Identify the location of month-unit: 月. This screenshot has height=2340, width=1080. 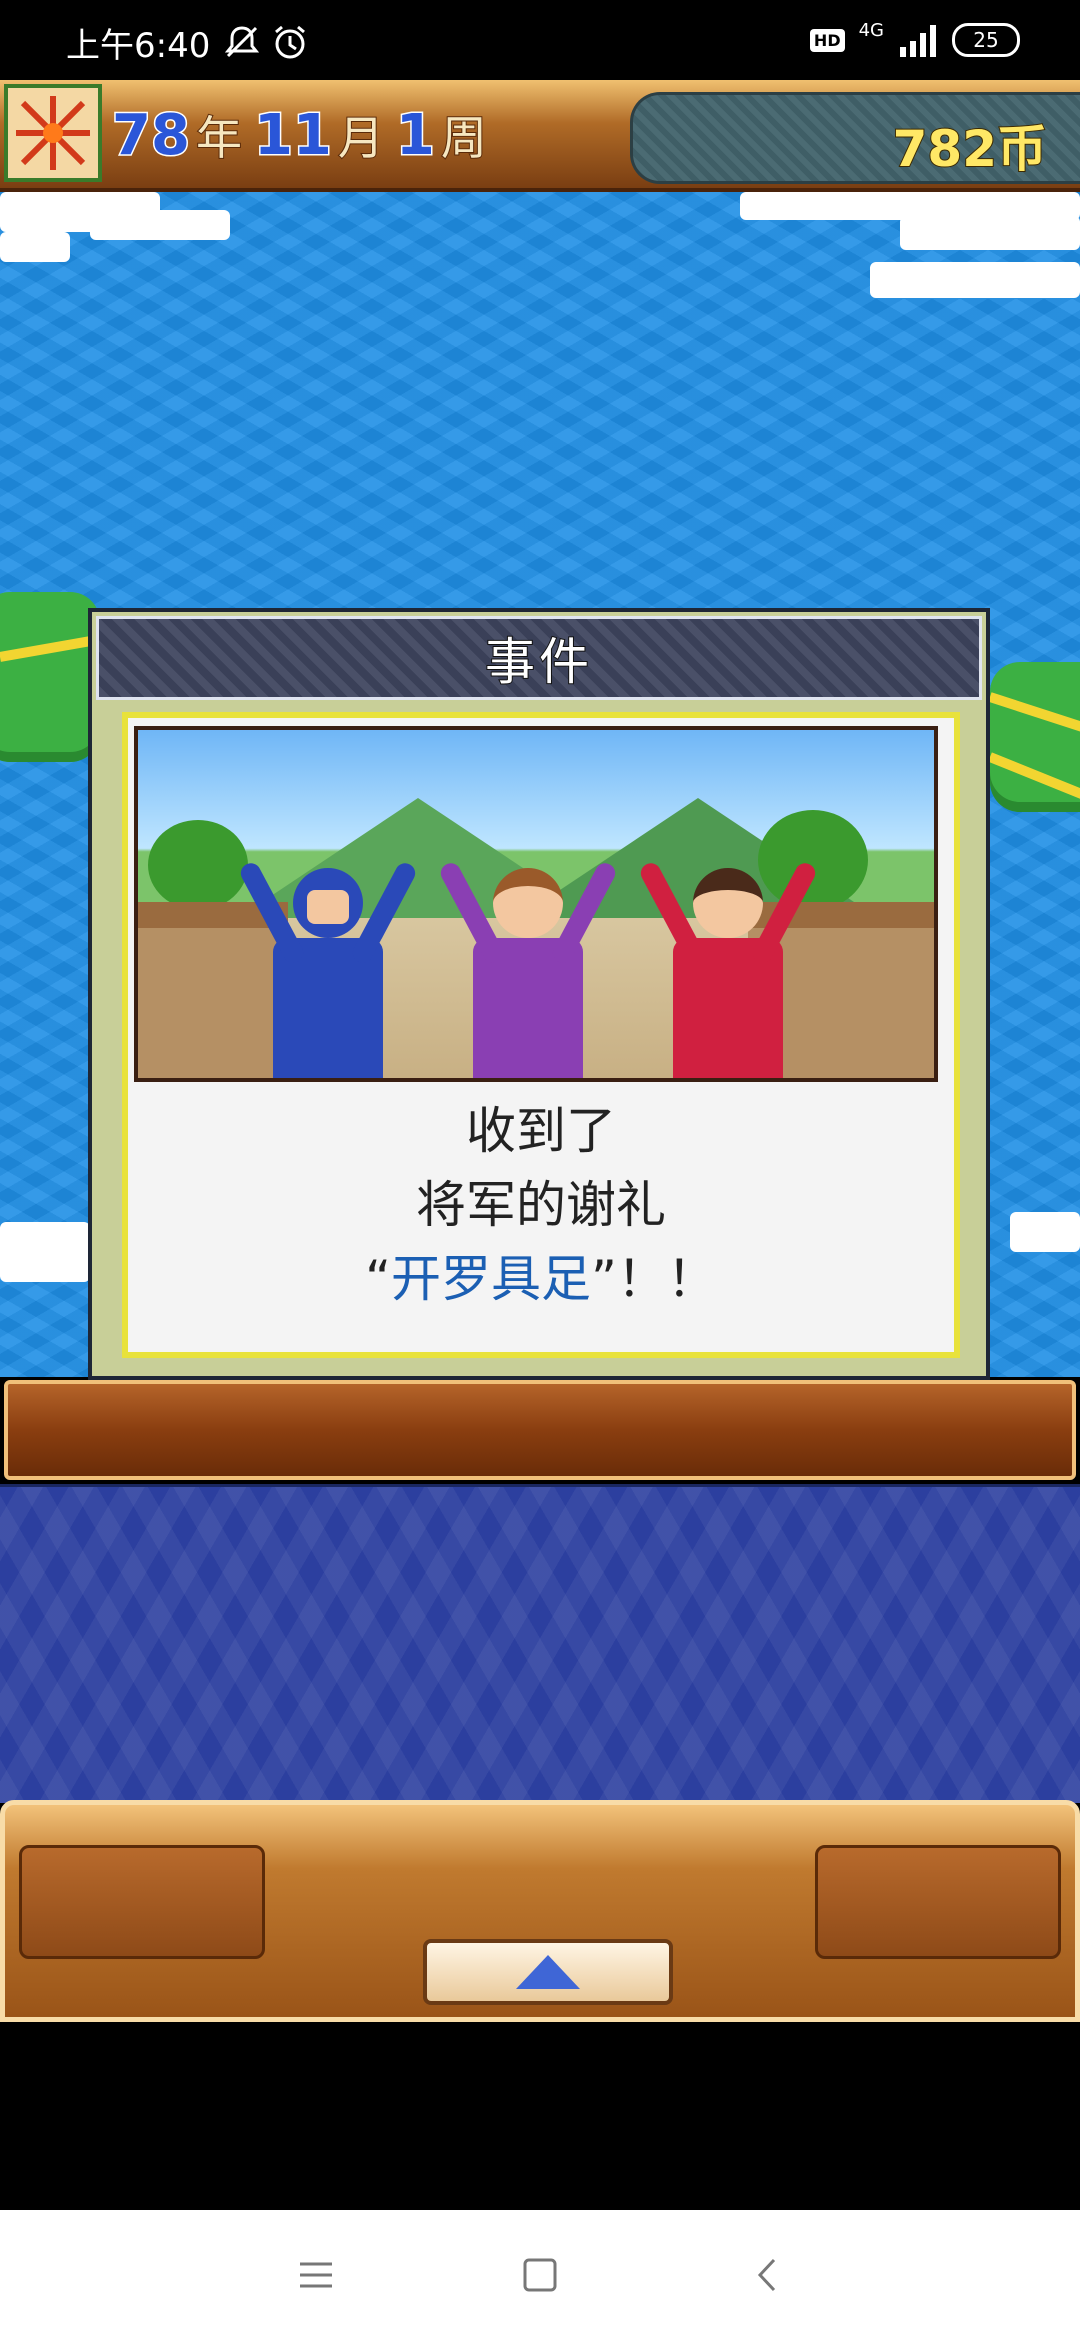
(361, 138).